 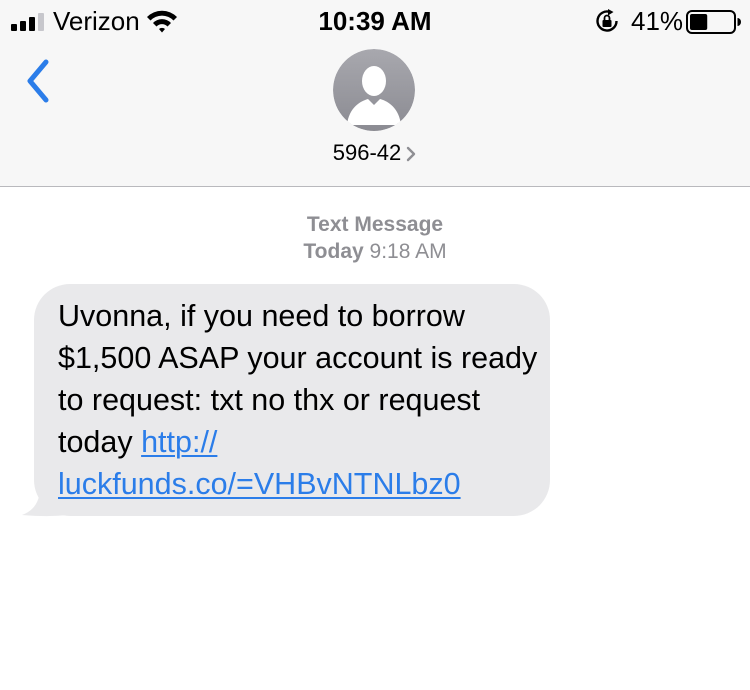 I want to click on timestamp-time: 9:18 AM, so click(x=408, y=251).